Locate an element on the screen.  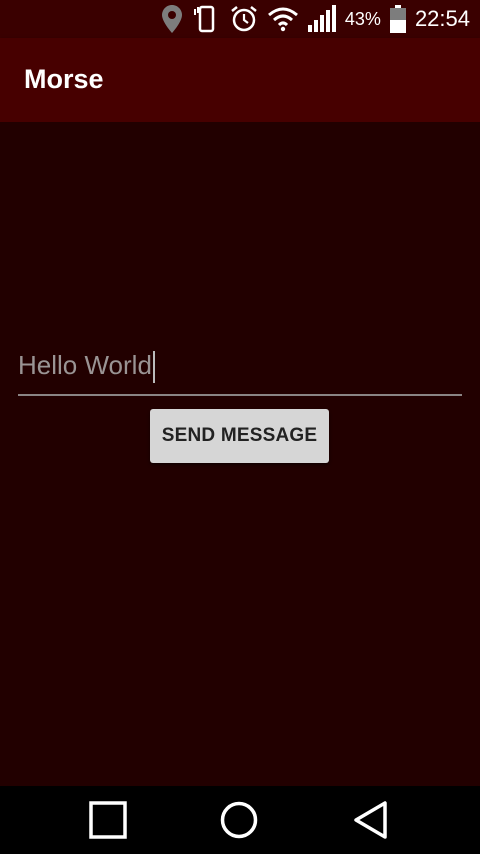
vibrate-icon is located at coordinates (206, 19).